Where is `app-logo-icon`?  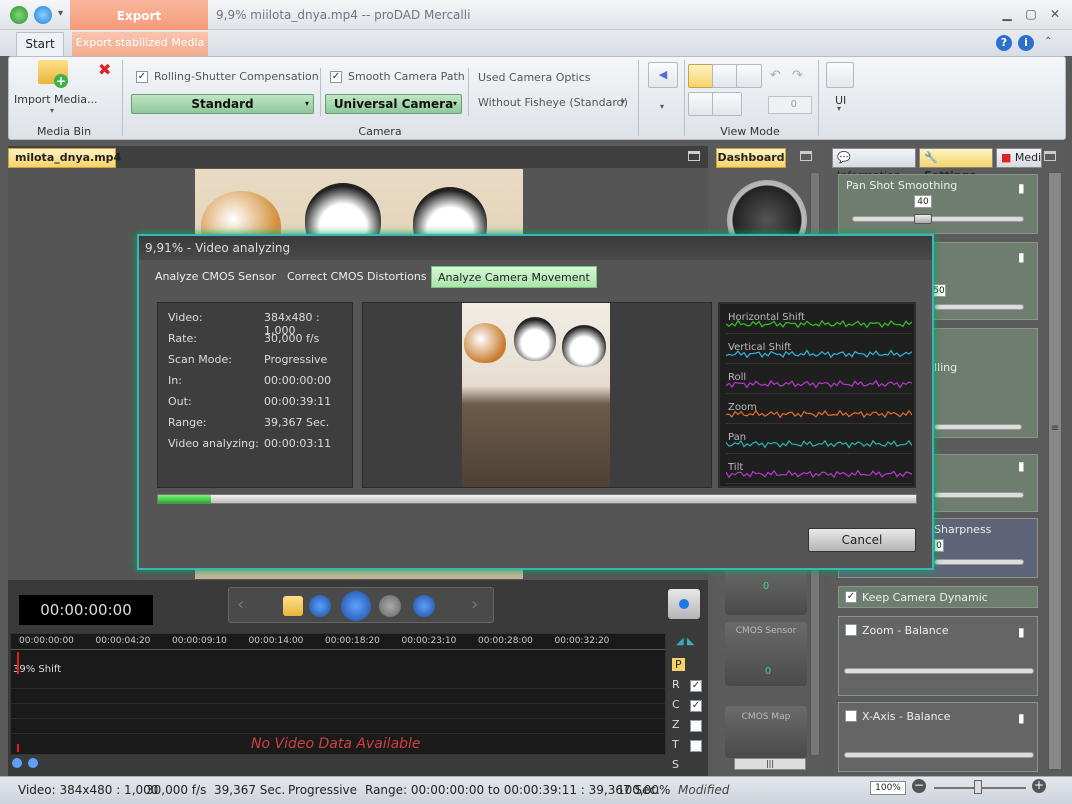
app-logo-icon is located at coordinates (19, 15).